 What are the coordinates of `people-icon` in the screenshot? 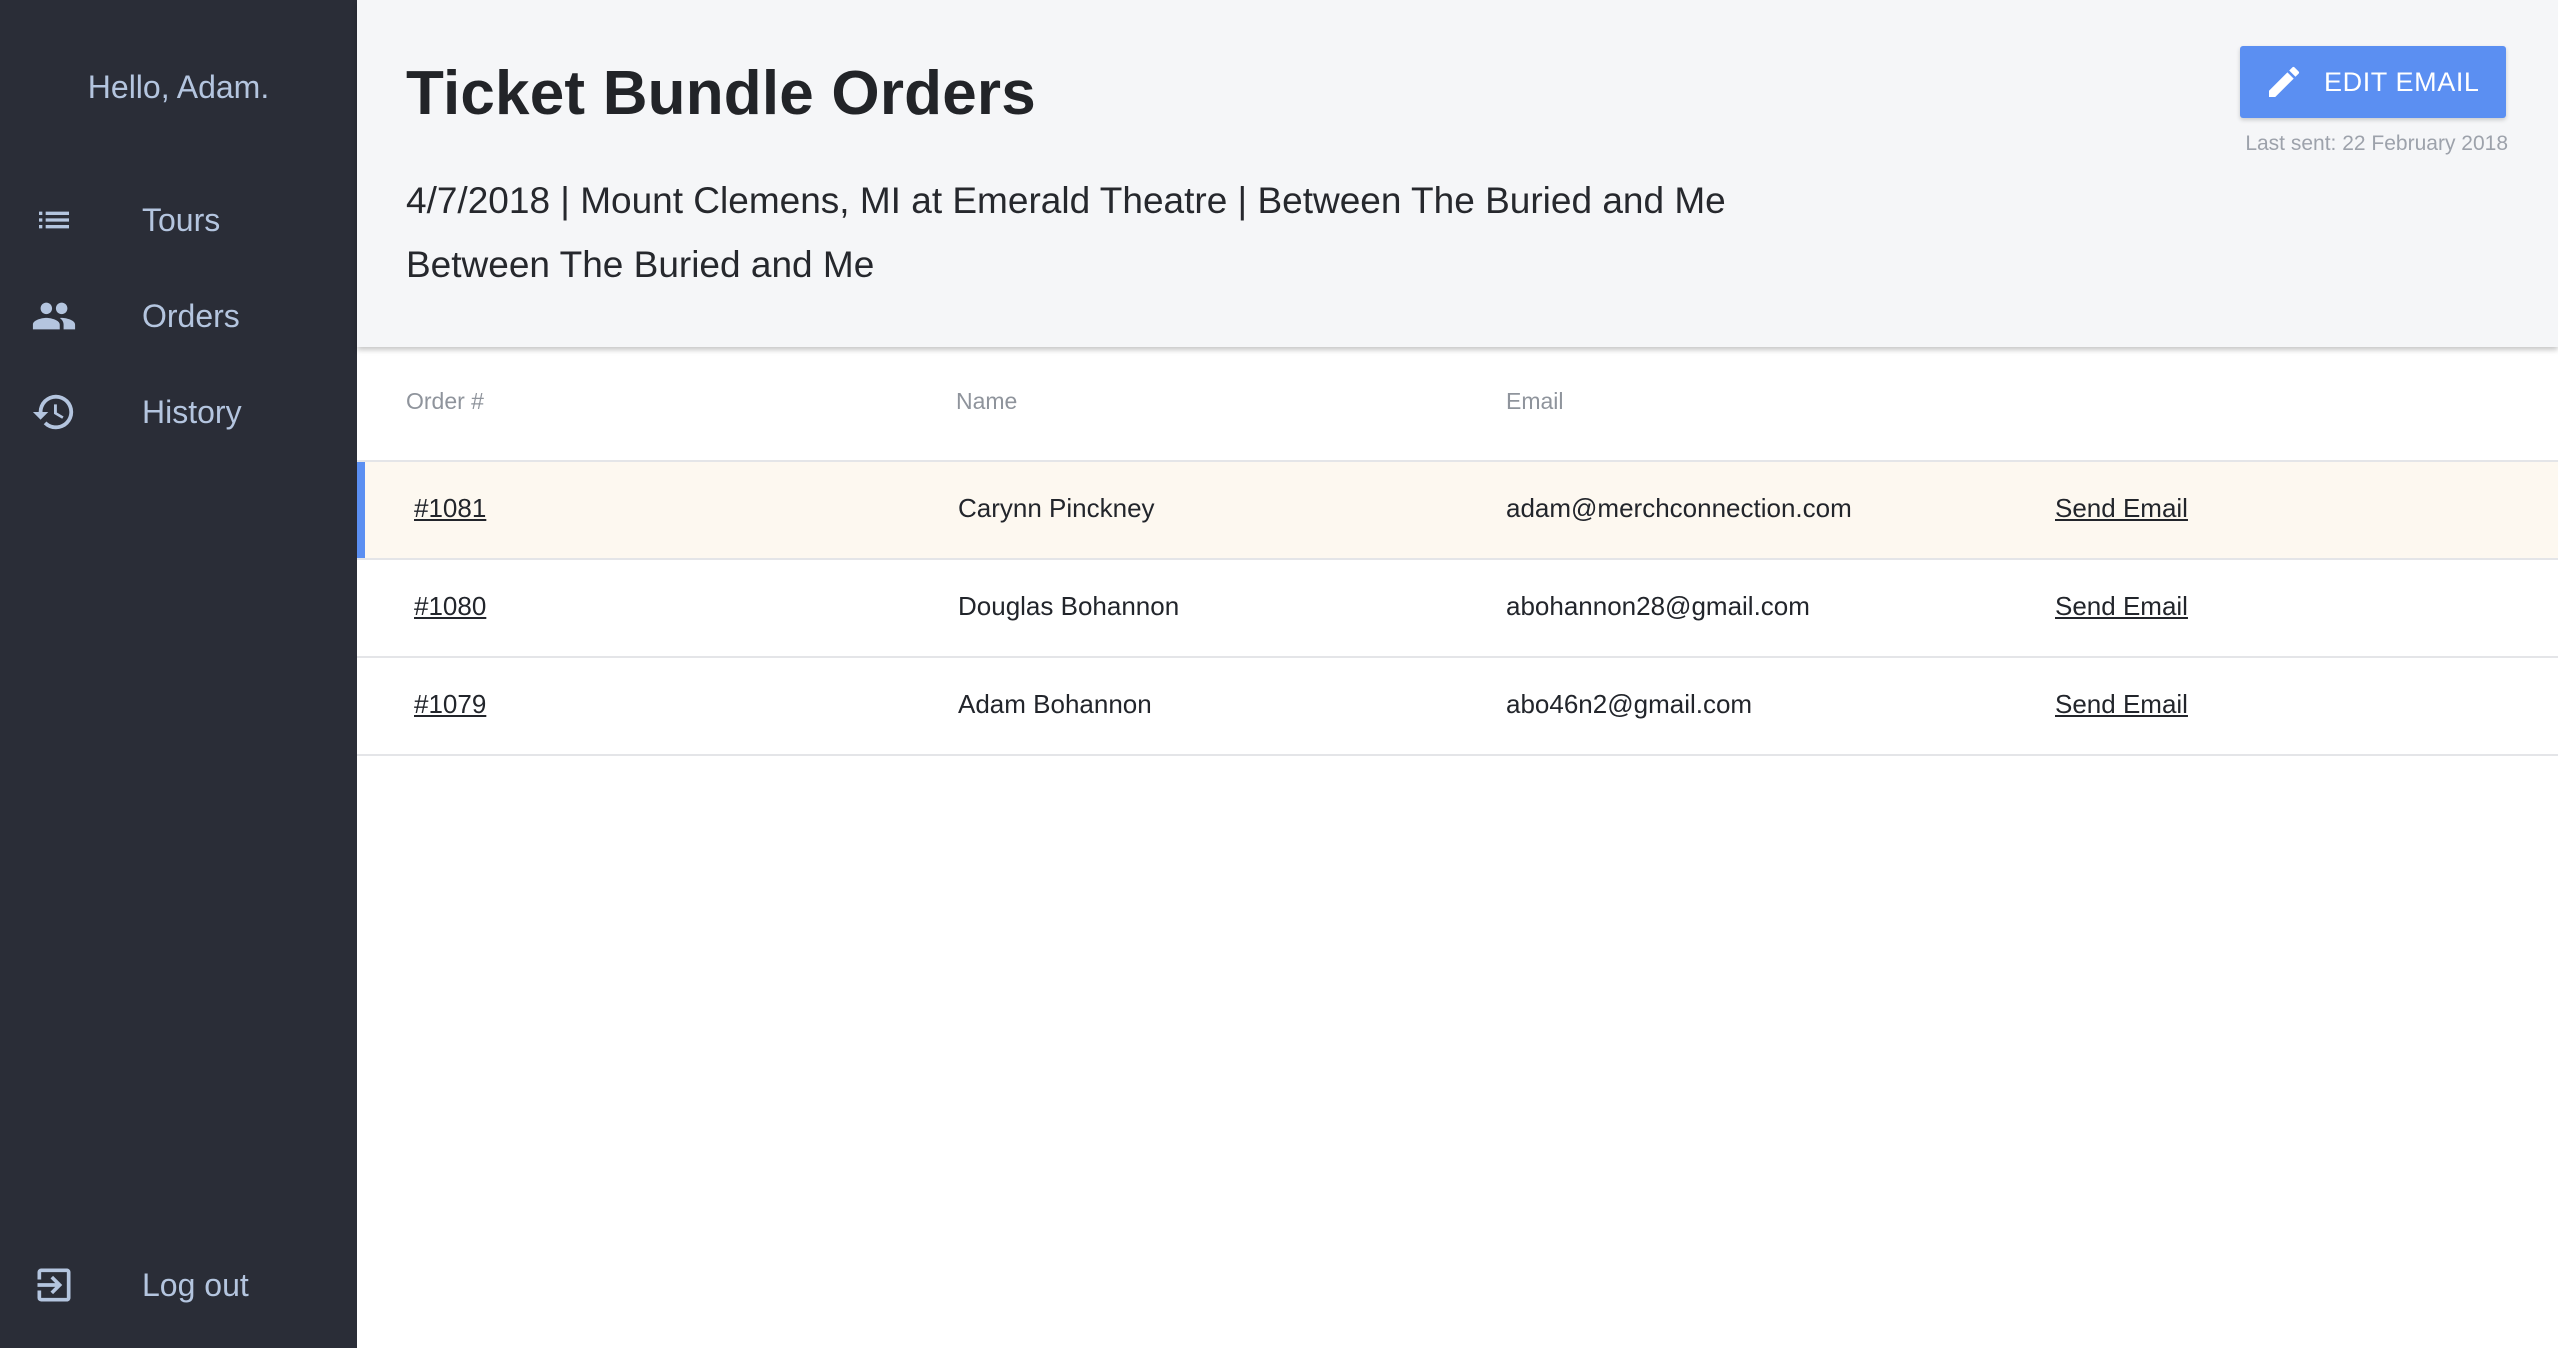 It's located at (54, 316).